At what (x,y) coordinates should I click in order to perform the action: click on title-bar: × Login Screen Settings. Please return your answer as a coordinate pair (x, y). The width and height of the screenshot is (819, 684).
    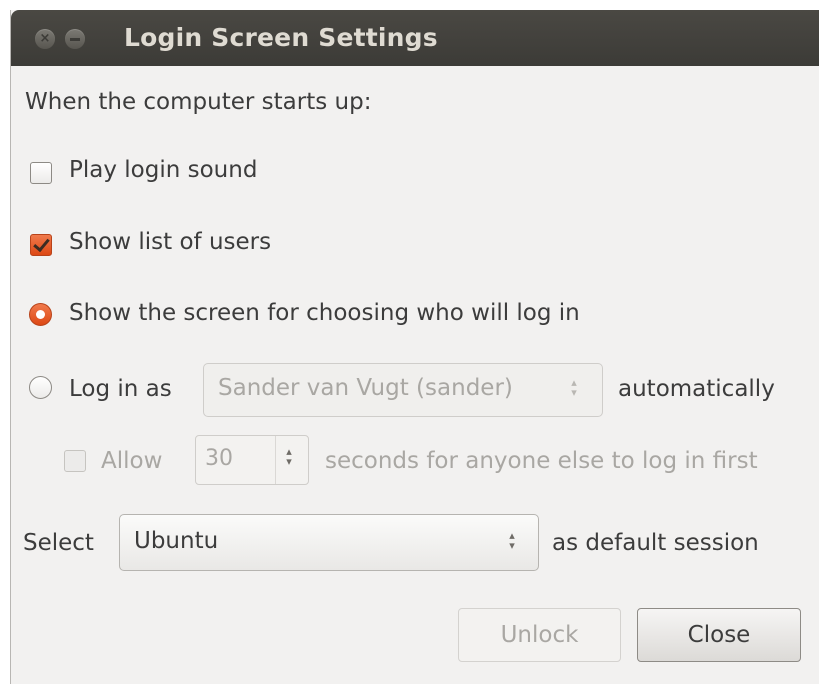
    Looking at the image, I should click on (415, 38).